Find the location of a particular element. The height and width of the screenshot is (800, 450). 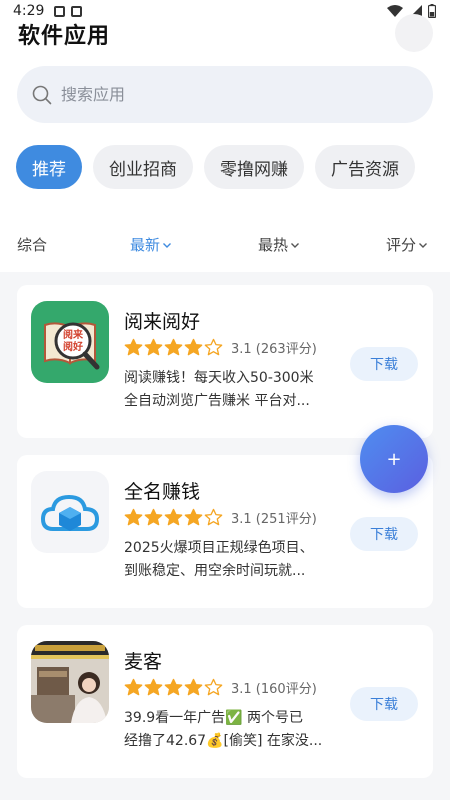

status-time: 4:29 is located at coordinates (29, 11).